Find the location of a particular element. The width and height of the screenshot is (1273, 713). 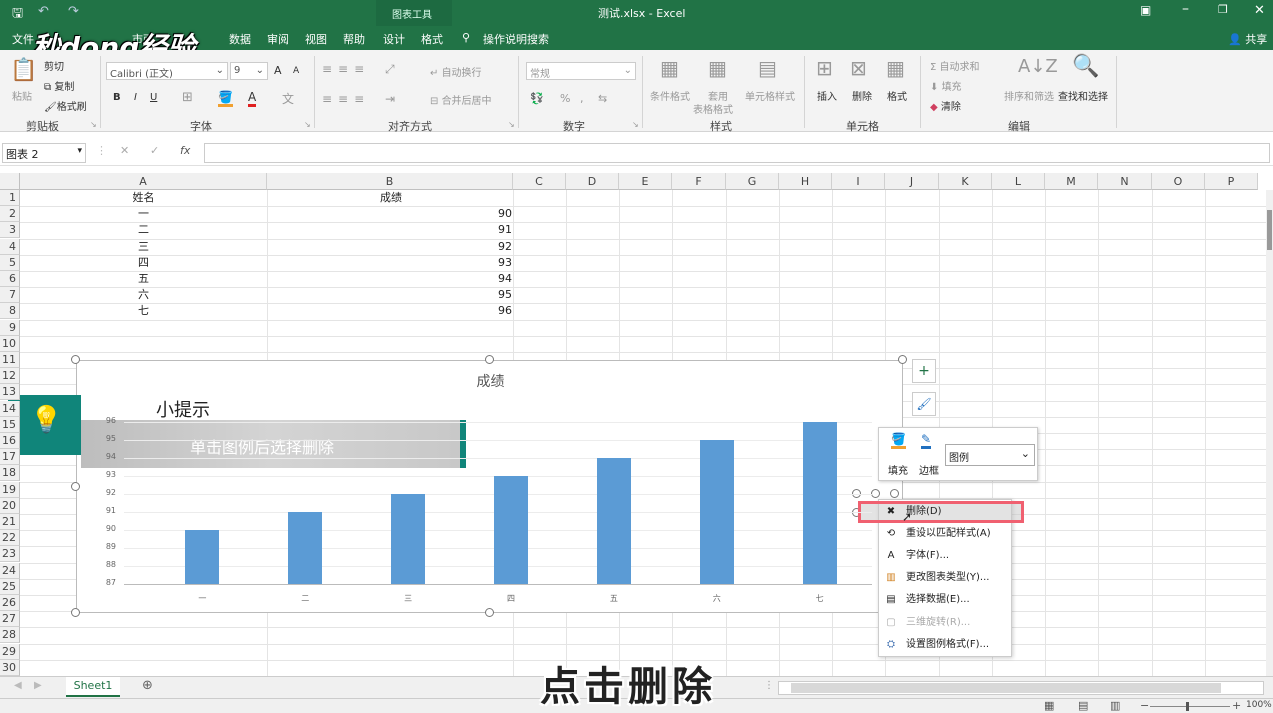

indent-icon: ⇥ is located at coordinates (390, 99).